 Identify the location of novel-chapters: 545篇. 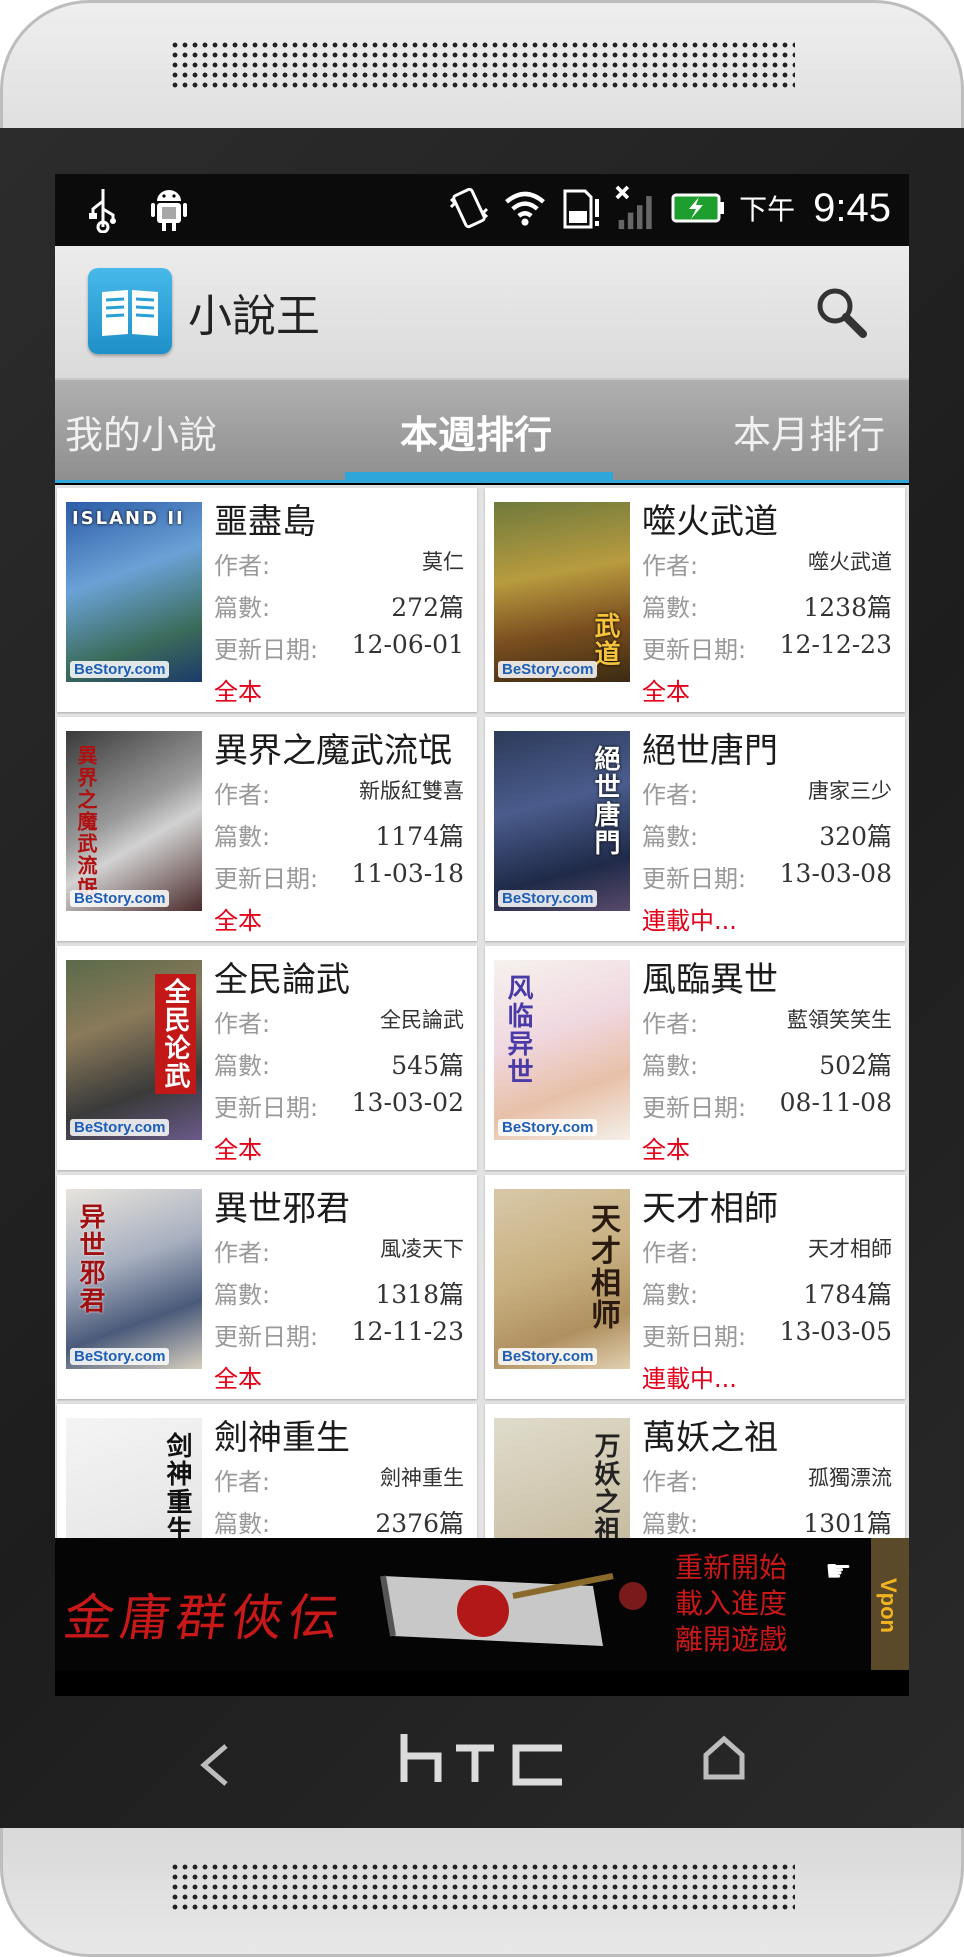
(427, 1065).